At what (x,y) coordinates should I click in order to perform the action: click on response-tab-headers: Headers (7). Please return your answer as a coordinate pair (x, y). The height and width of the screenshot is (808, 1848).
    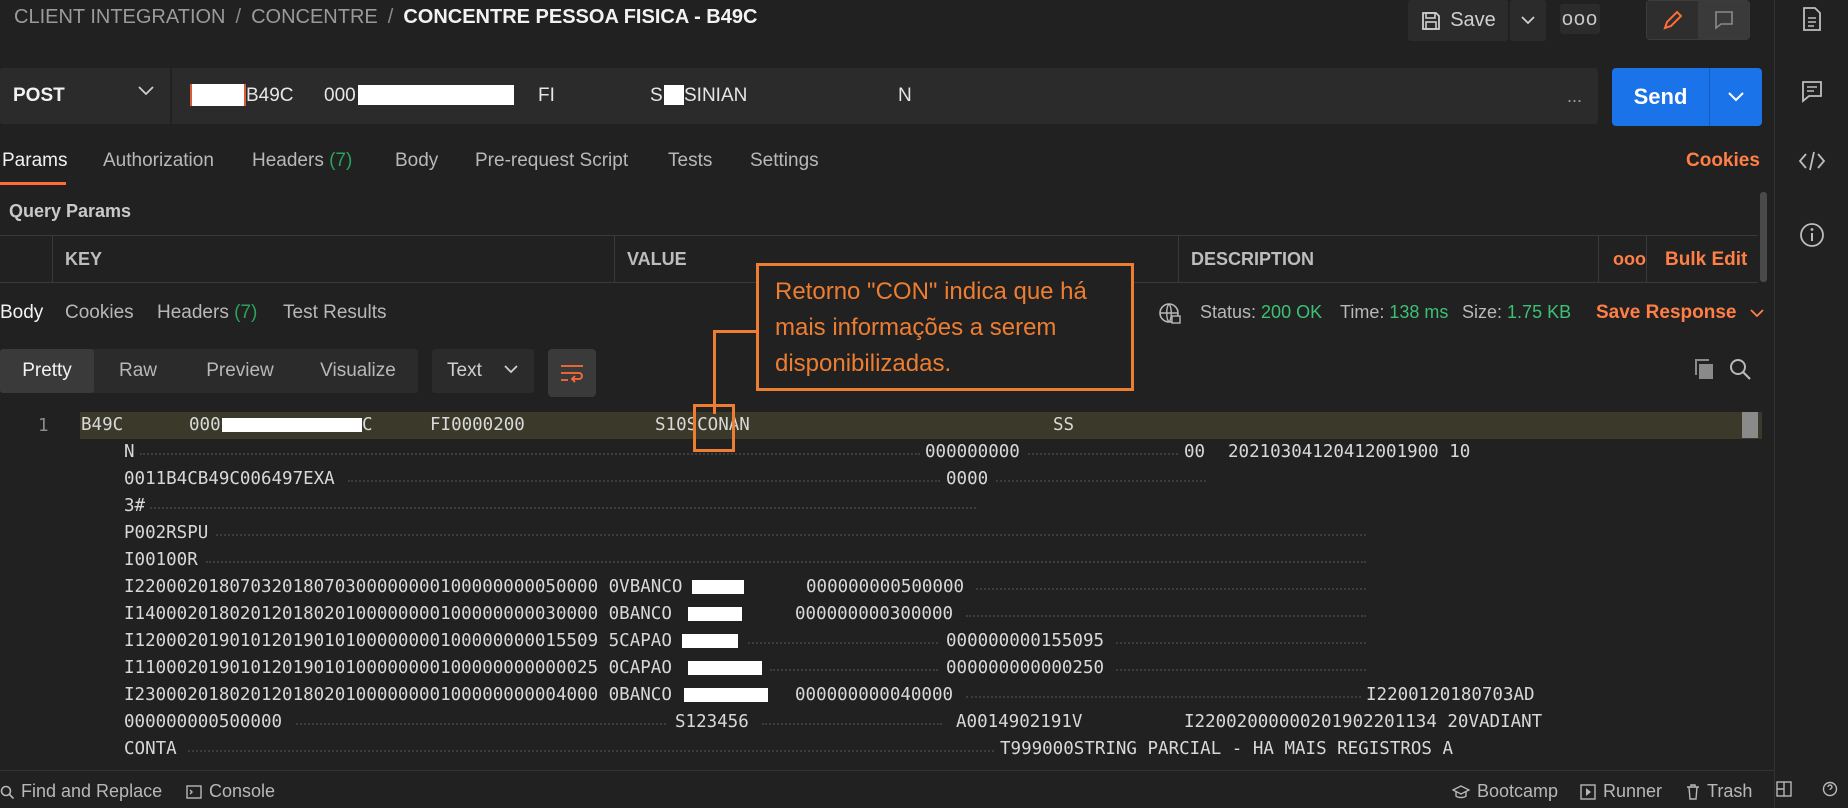
    Looking at the image, I should click on (207, 313).